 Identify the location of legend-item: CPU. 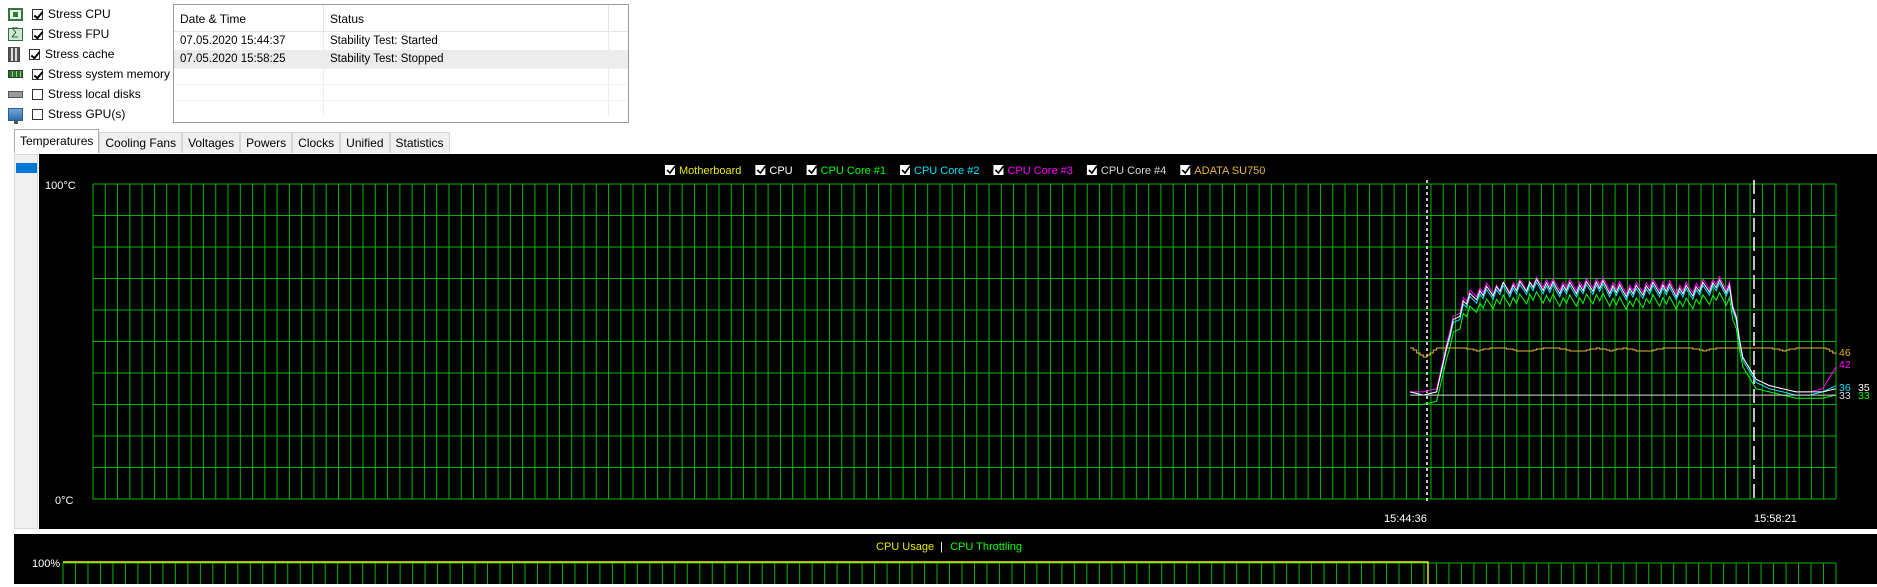
(774, 171).